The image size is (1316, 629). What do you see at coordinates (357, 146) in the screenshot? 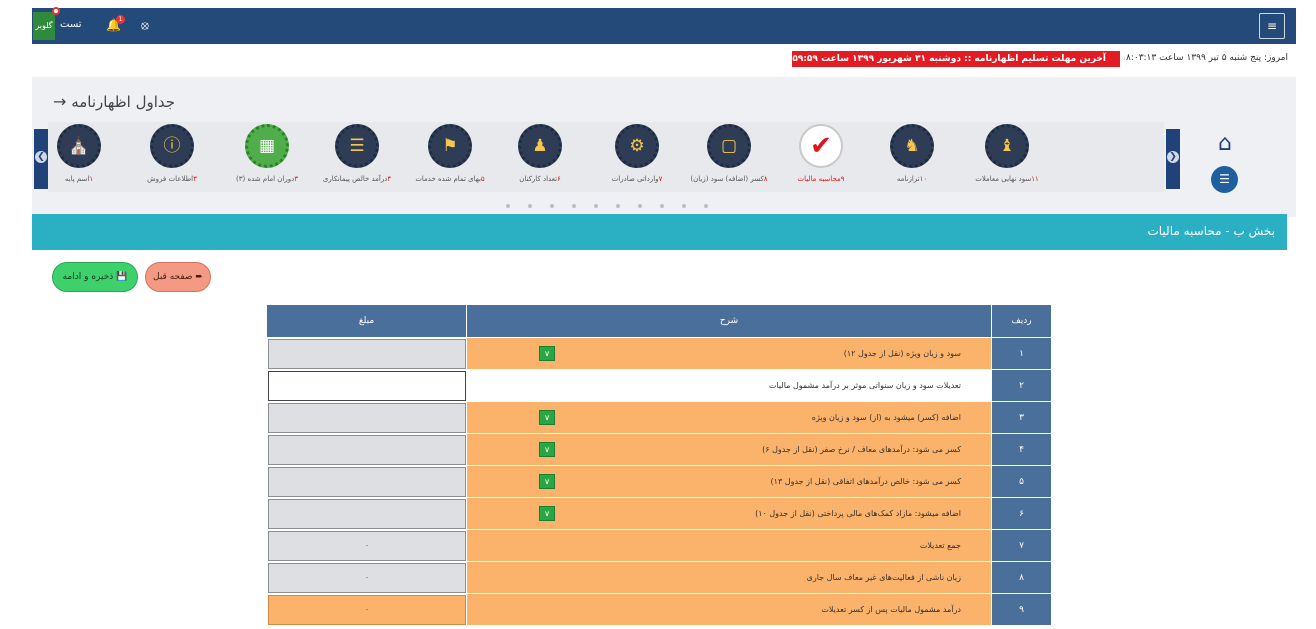
I see `document-icon: ☰` at bounding box center [357, 146].